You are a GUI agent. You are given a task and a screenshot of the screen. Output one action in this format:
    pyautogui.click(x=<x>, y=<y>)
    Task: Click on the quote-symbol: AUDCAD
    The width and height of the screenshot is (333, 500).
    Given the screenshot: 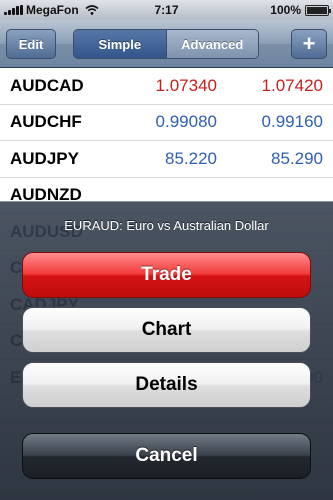 What is the action you would take?
    pyautogui.click(x=47, y=85)
    